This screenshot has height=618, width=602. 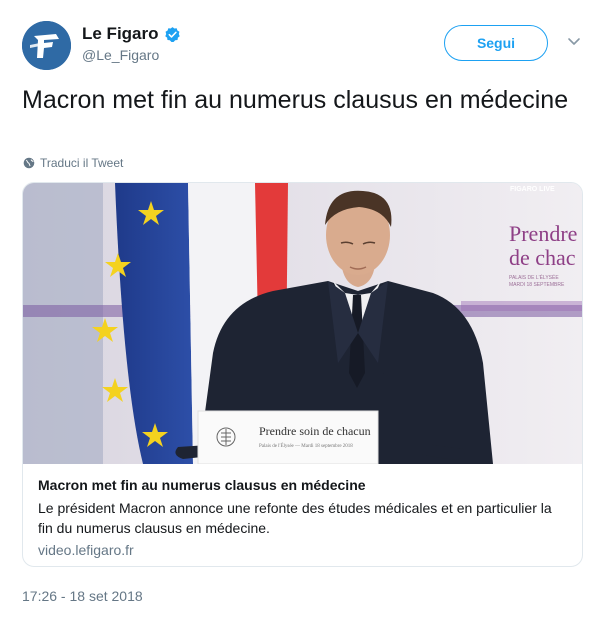 I want to click on tweet-timestamp: 17:26 - 18 set 2018, so click(x=82, y=596).